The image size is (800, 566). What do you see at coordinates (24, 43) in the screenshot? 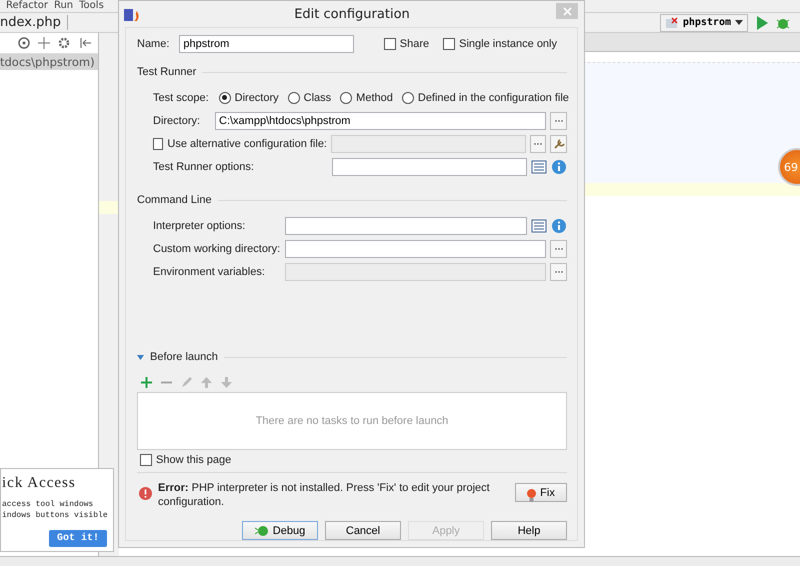
I see `target-icon` at bounding box center [24, 43].